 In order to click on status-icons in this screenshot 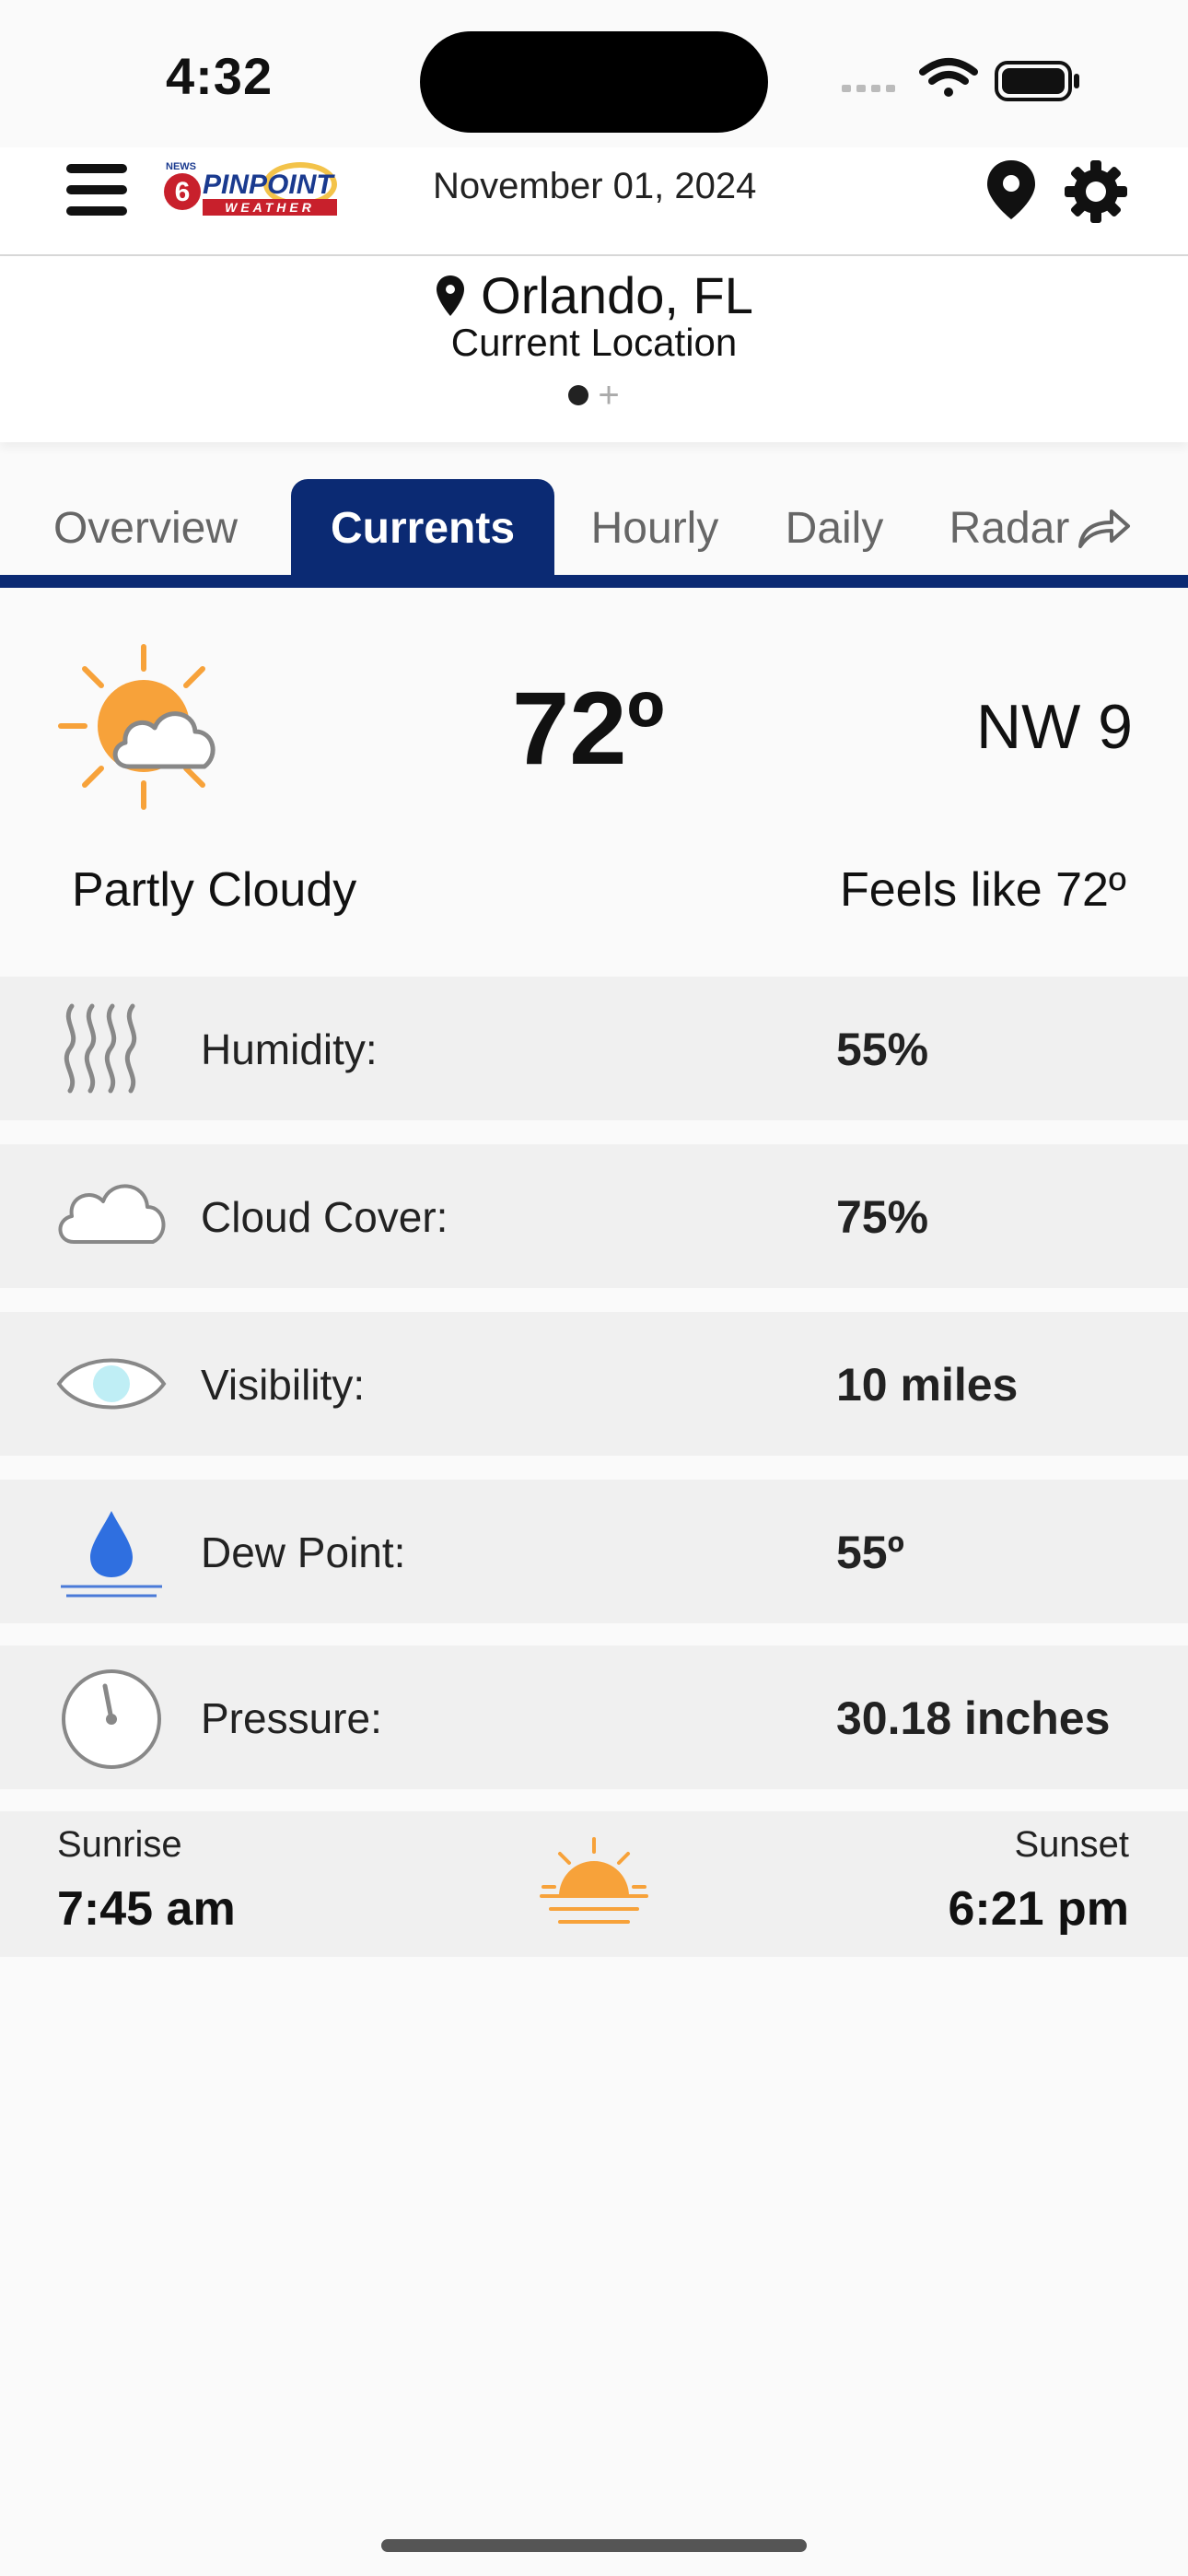, I will do `click(961, 79)`.